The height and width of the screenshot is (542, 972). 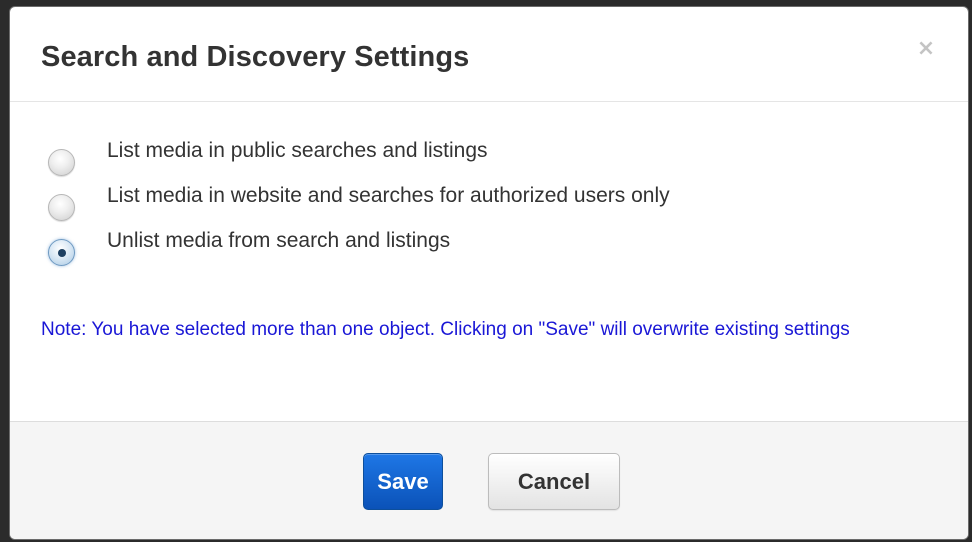 What do you see at coordinates (403, 481) in the screenshot?
I see `save-button: Save` at bounding box center [403, 481].